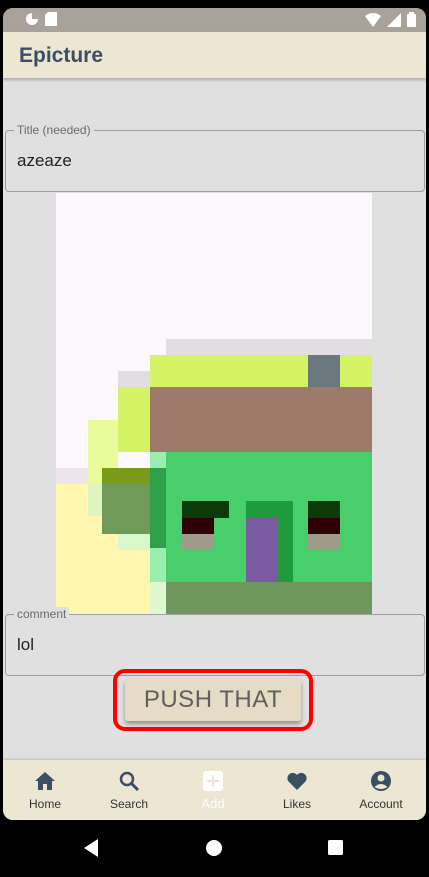 This screenshot has height=877, width=429. Describe the element at coordinates (129, 804) in the screenshot. I see `nav-label-search: Search` at that location.